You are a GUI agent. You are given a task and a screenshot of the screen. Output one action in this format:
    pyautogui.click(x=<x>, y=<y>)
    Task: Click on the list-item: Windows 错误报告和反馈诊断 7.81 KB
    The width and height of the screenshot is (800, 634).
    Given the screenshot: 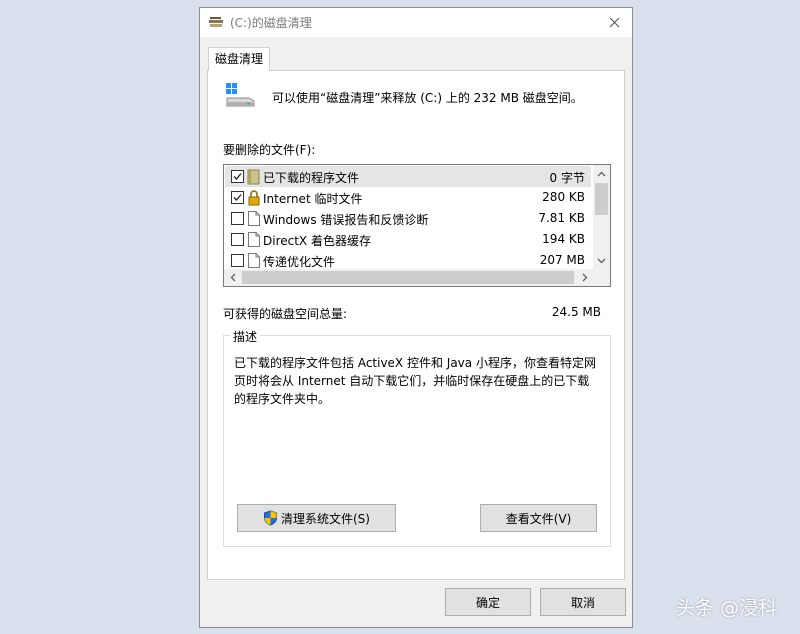 What is the action you would take?
    pyautogui.click(x=408, y=218)
    